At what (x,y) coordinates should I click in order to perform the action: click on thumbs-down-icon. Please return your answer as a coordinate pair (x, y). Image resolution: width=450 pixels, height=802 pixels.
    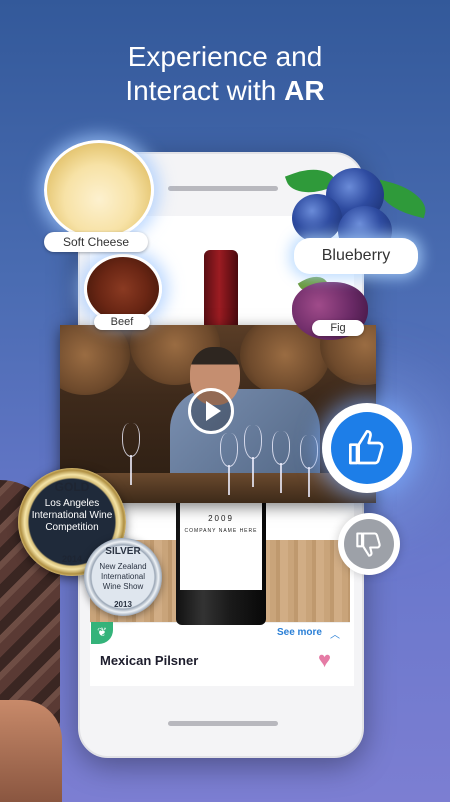
    Looking at the image, I should click on (369, 544).